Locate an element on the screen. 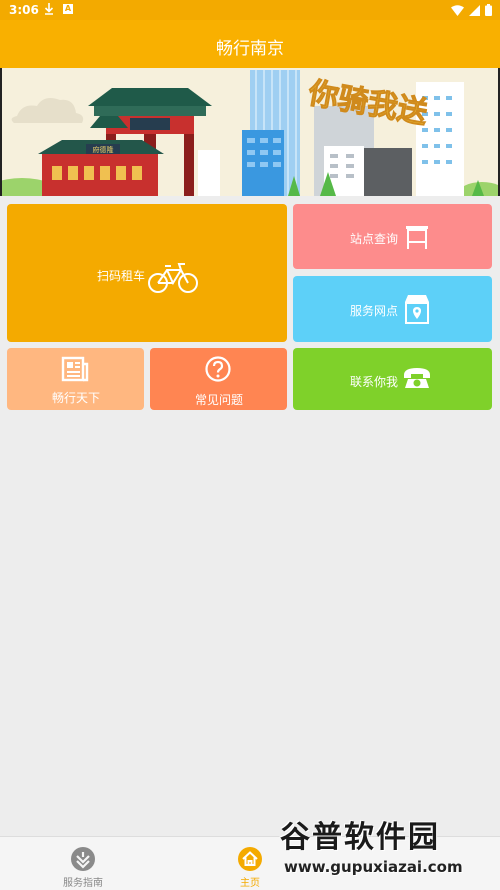 The width and height of the screenshot is (500, 890). status-bar: 3:06 A is located at coordinates (250, 10).